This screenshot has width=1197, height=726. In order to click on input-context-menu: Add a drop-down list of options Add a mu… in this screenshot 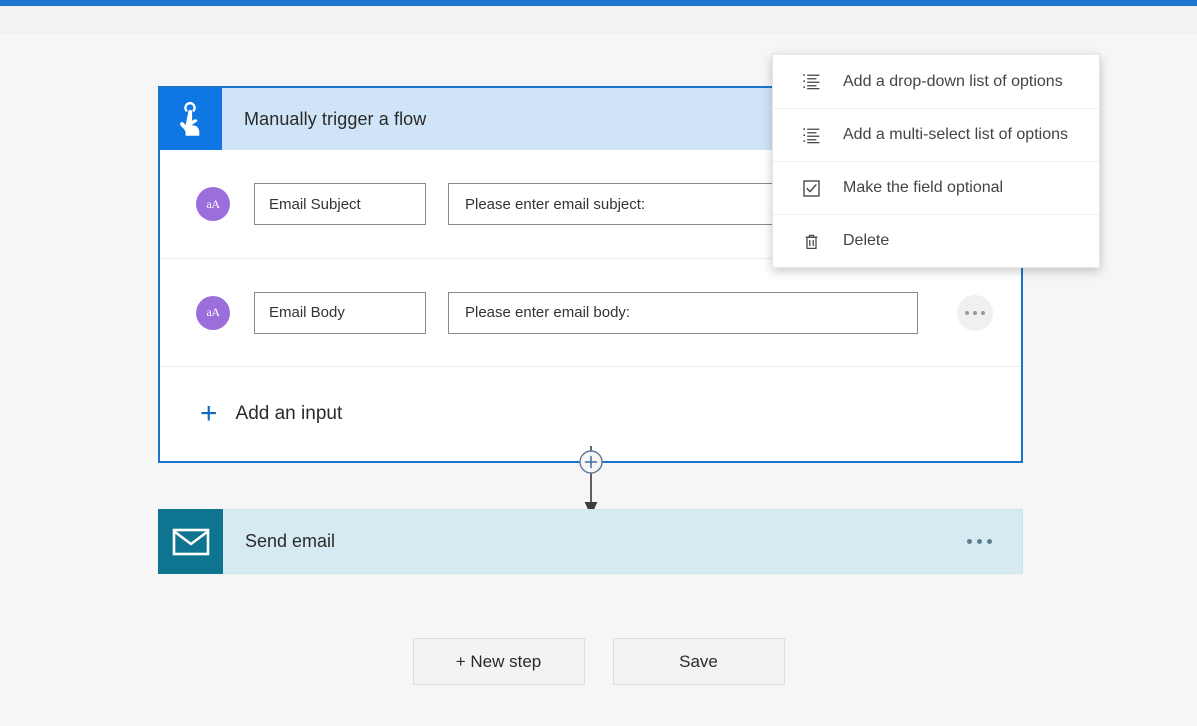, I will do `click(936, 161)`.